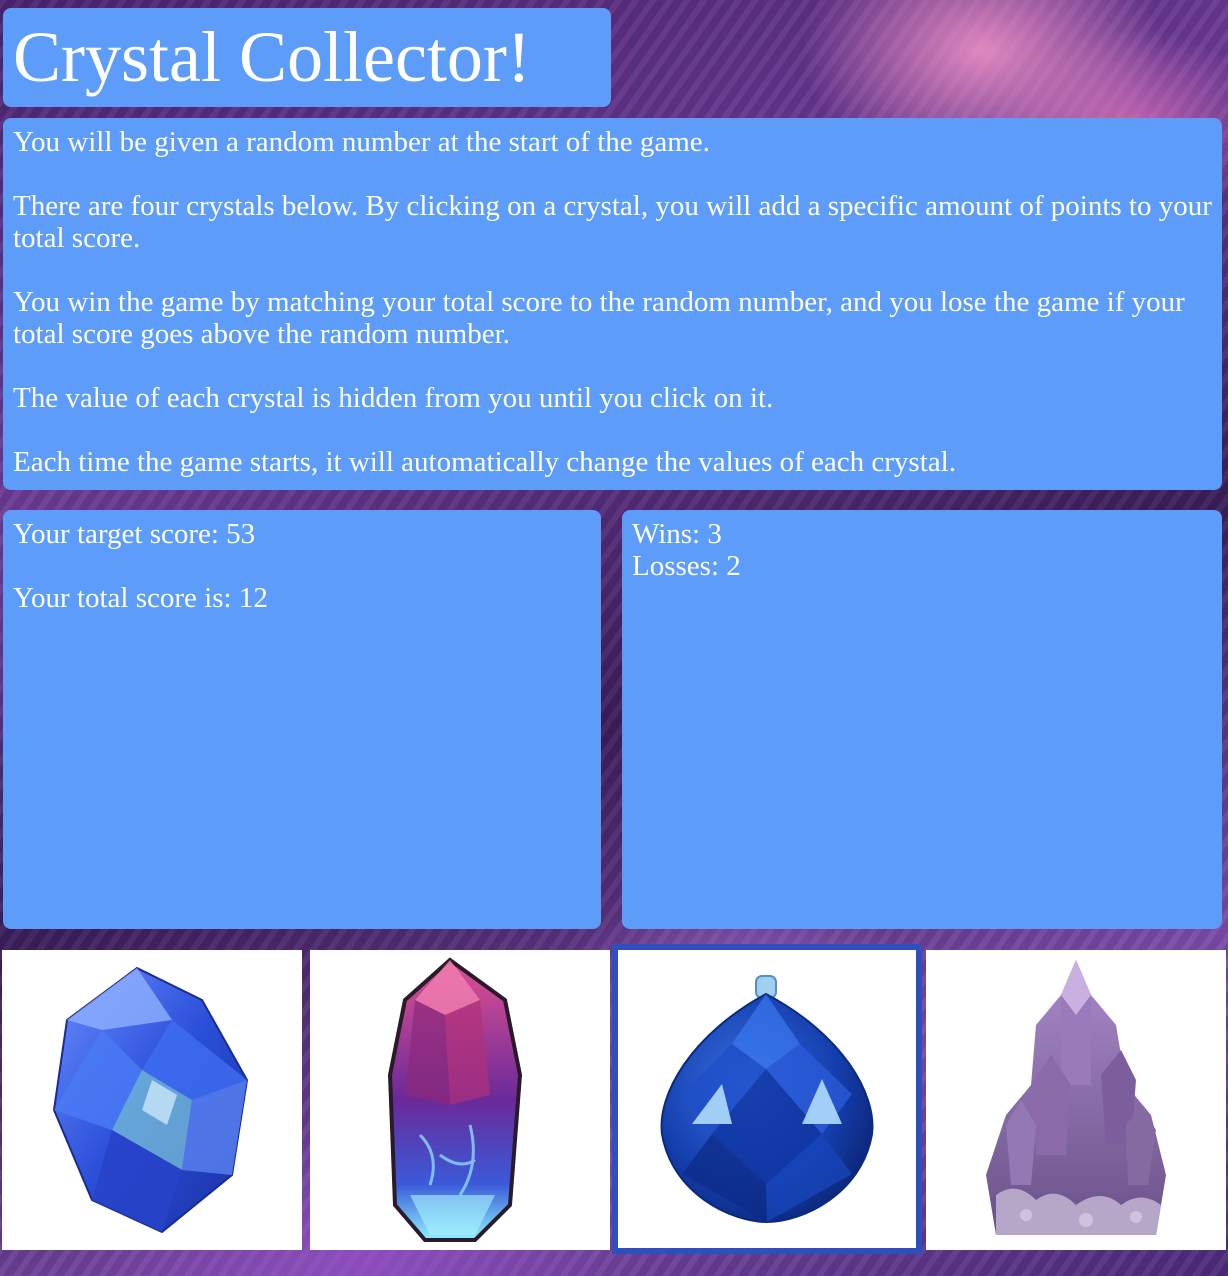  I want to click on pink-crystal-icon, so click(455, 1099).